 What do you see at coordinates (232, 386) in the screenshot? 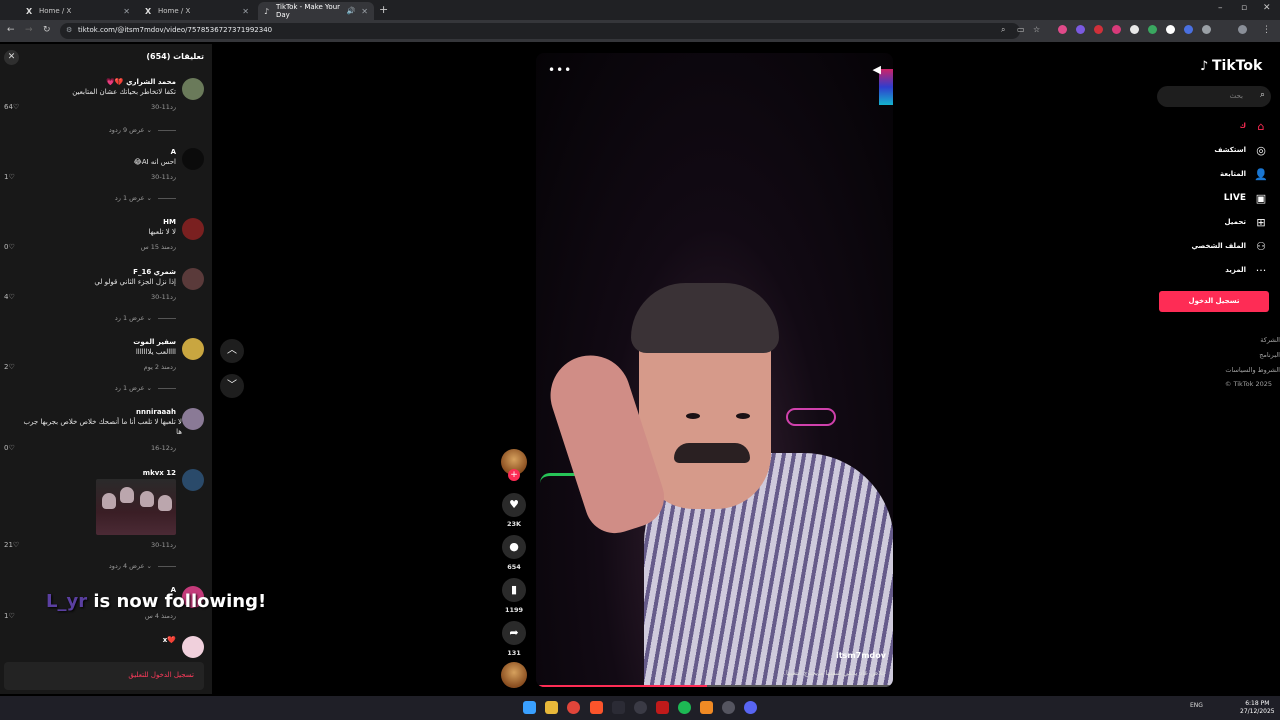
I see `next-video-button: ﹀` at bounding box center [232, 386].